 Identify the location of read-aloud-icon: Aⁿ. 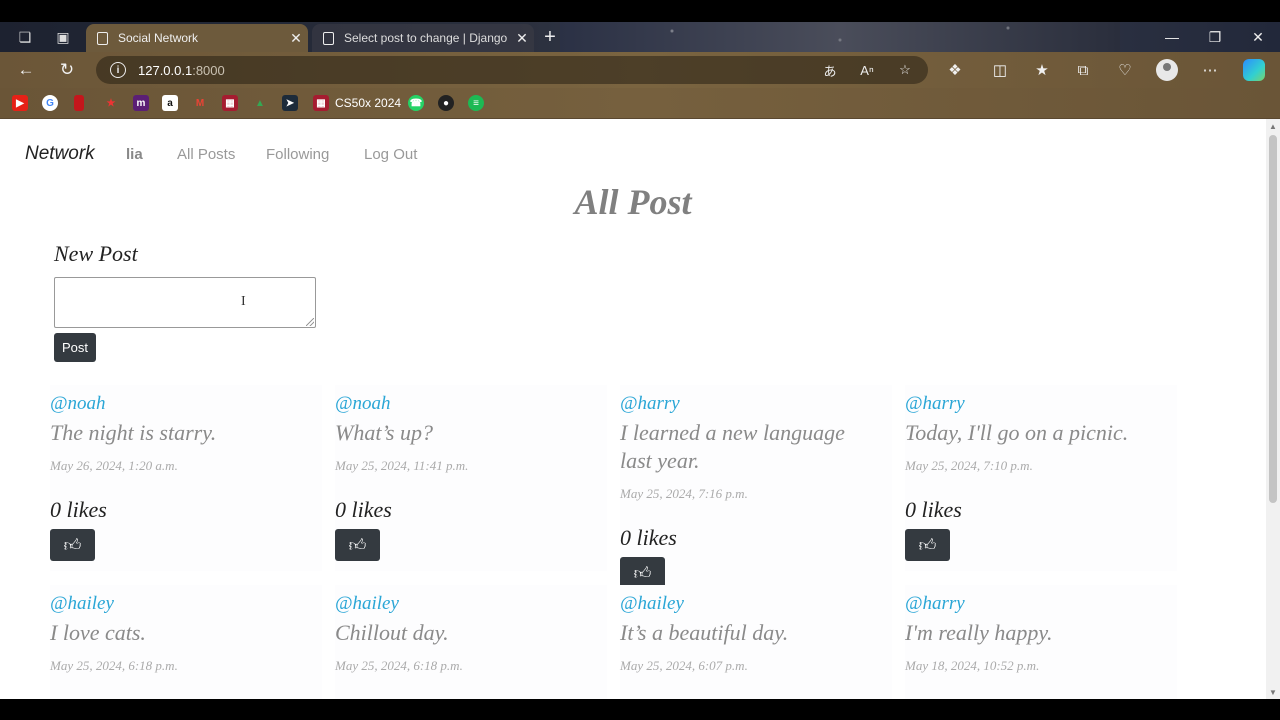
(867, 70).